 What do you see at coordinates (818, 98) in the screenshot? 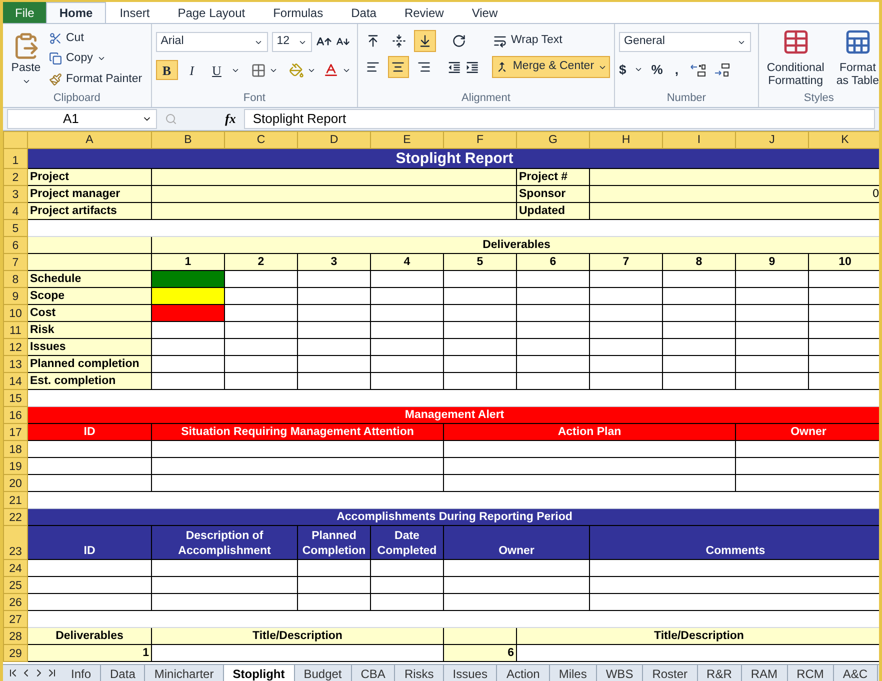
I see `group-label: Styles` at bounding box center [818, 98].